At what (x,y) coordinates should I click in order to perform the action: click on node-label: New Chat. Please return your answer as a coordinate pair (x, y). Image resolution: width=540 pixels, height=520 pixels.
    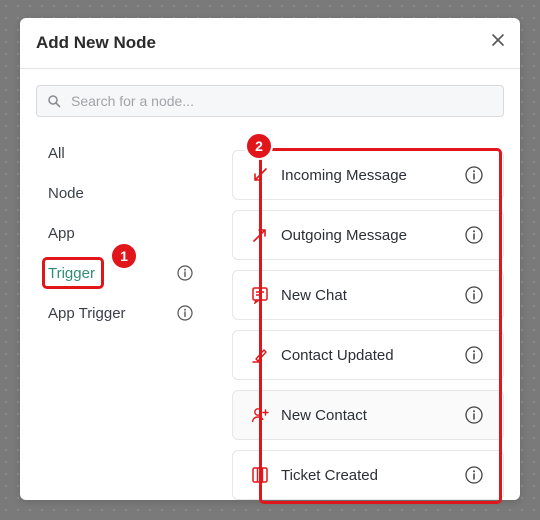
    Looking at the image, I should click on (314, 295).